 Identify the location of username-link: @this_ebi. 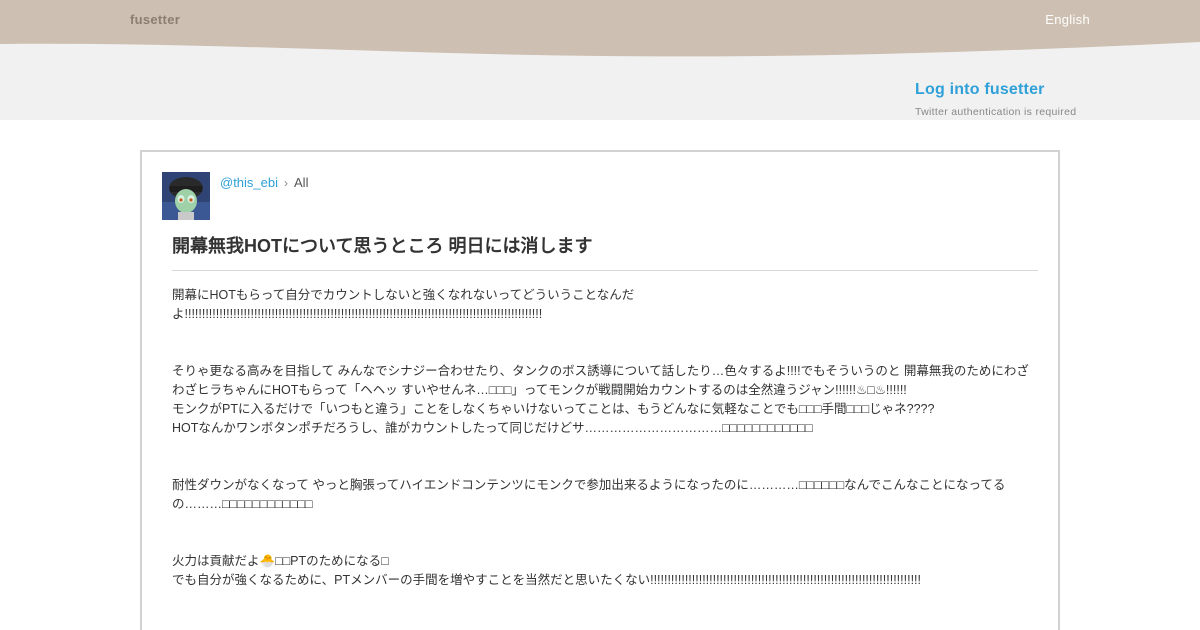
(249, 182).